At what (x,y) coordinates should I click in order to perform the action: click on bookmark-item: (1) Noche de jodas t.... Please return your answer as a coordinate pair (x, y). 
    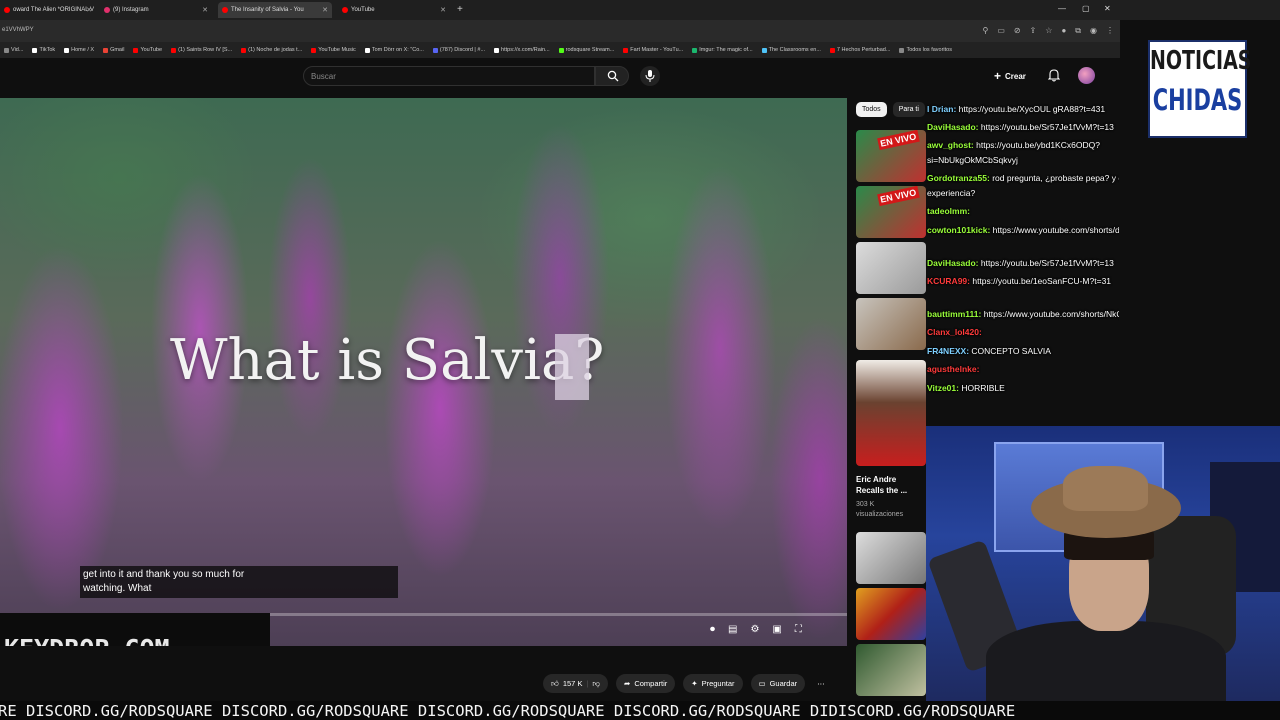
    Looking at the image, I should click on (271, 50).